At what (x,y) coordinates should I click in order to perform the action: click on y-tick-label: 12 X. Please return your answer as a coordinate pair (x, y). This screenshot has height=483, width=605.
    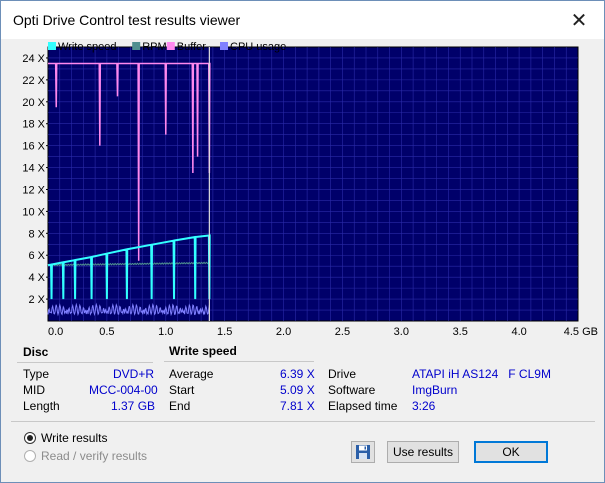
    Looking at the image, I should click on (33, 190).